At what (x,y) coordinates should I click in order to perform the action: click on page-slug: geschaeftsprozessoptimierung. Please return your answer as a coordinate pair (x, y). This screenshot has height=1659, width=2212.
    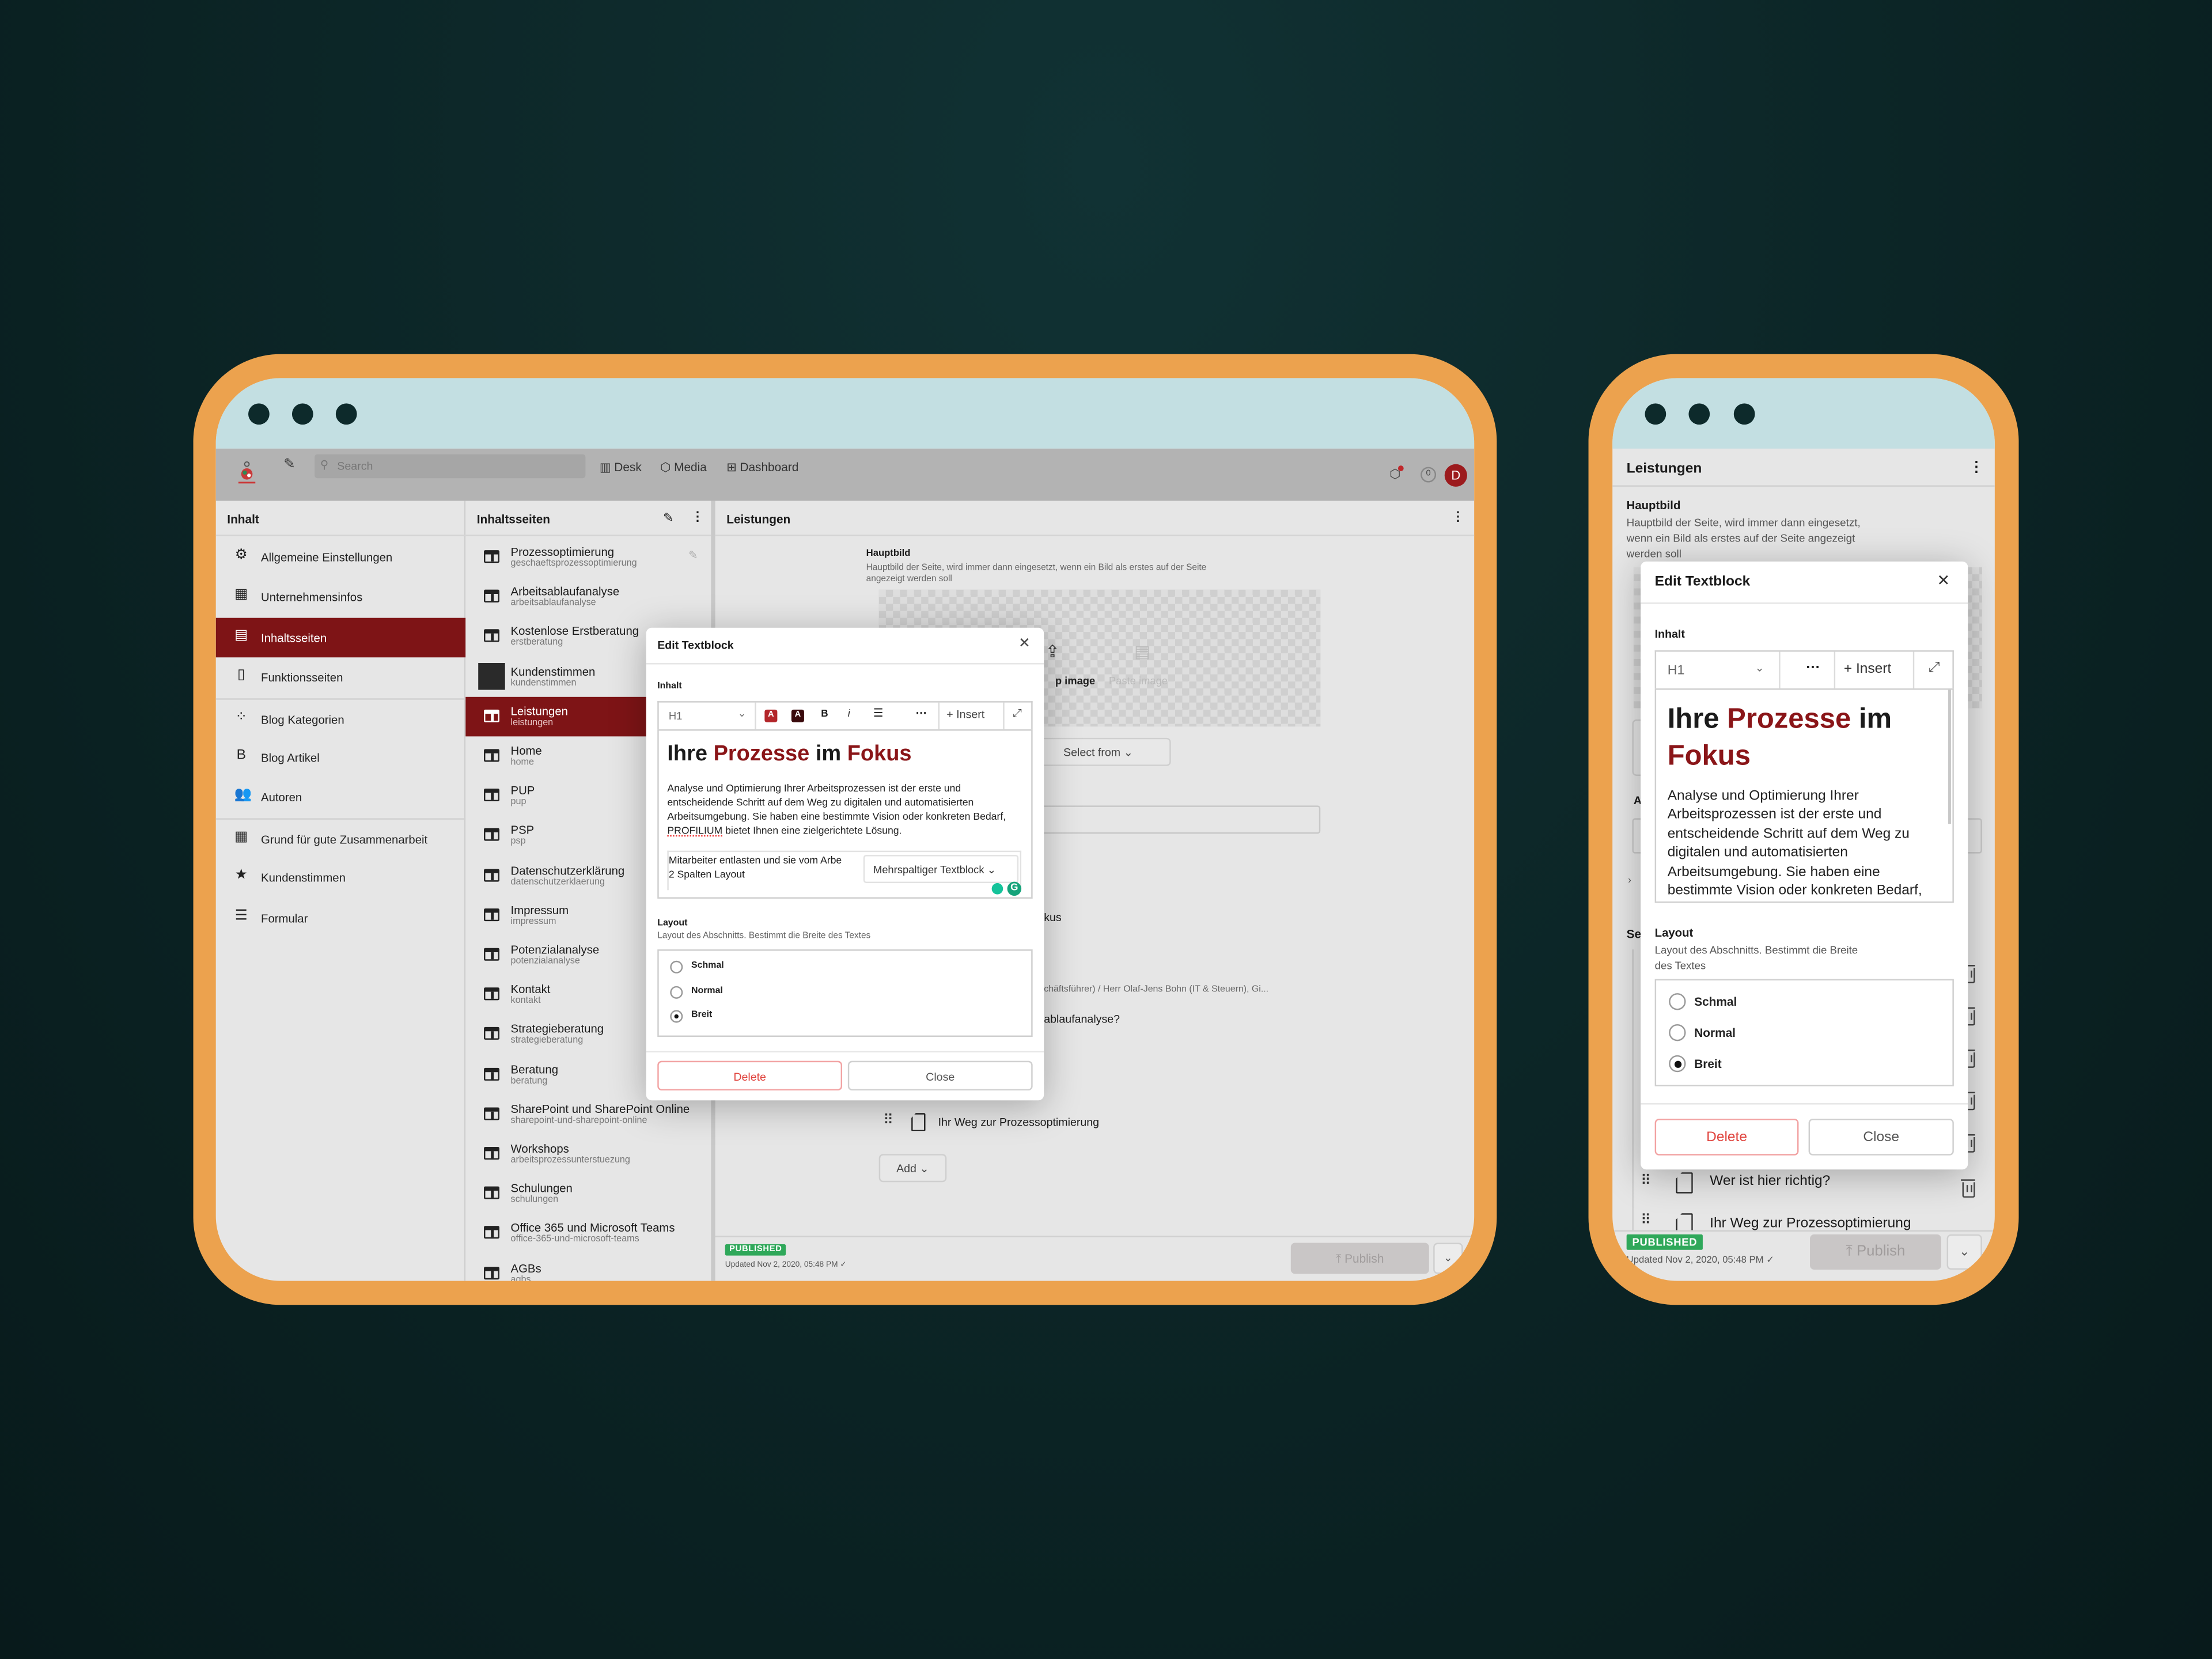
    Looking at the image, I should click on (573, 563).